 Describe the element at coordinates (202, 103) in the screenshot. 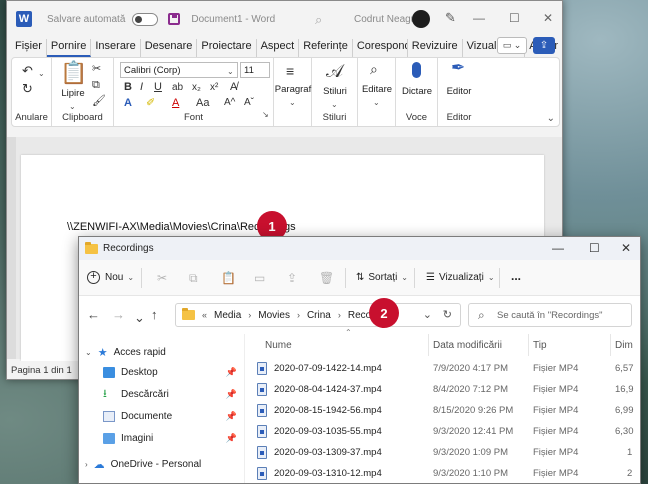

I see `case-icon: Aa` at that location.